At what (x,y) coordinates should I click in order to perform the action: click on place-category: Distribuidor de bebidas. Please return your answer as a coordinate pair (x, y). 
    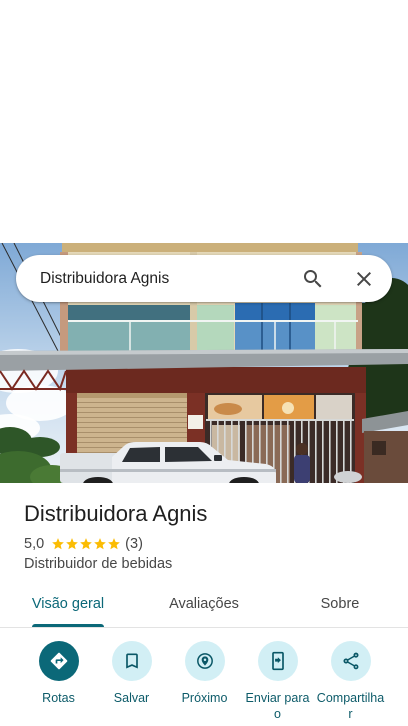
    Looking at the image, I should click on (98, 564).